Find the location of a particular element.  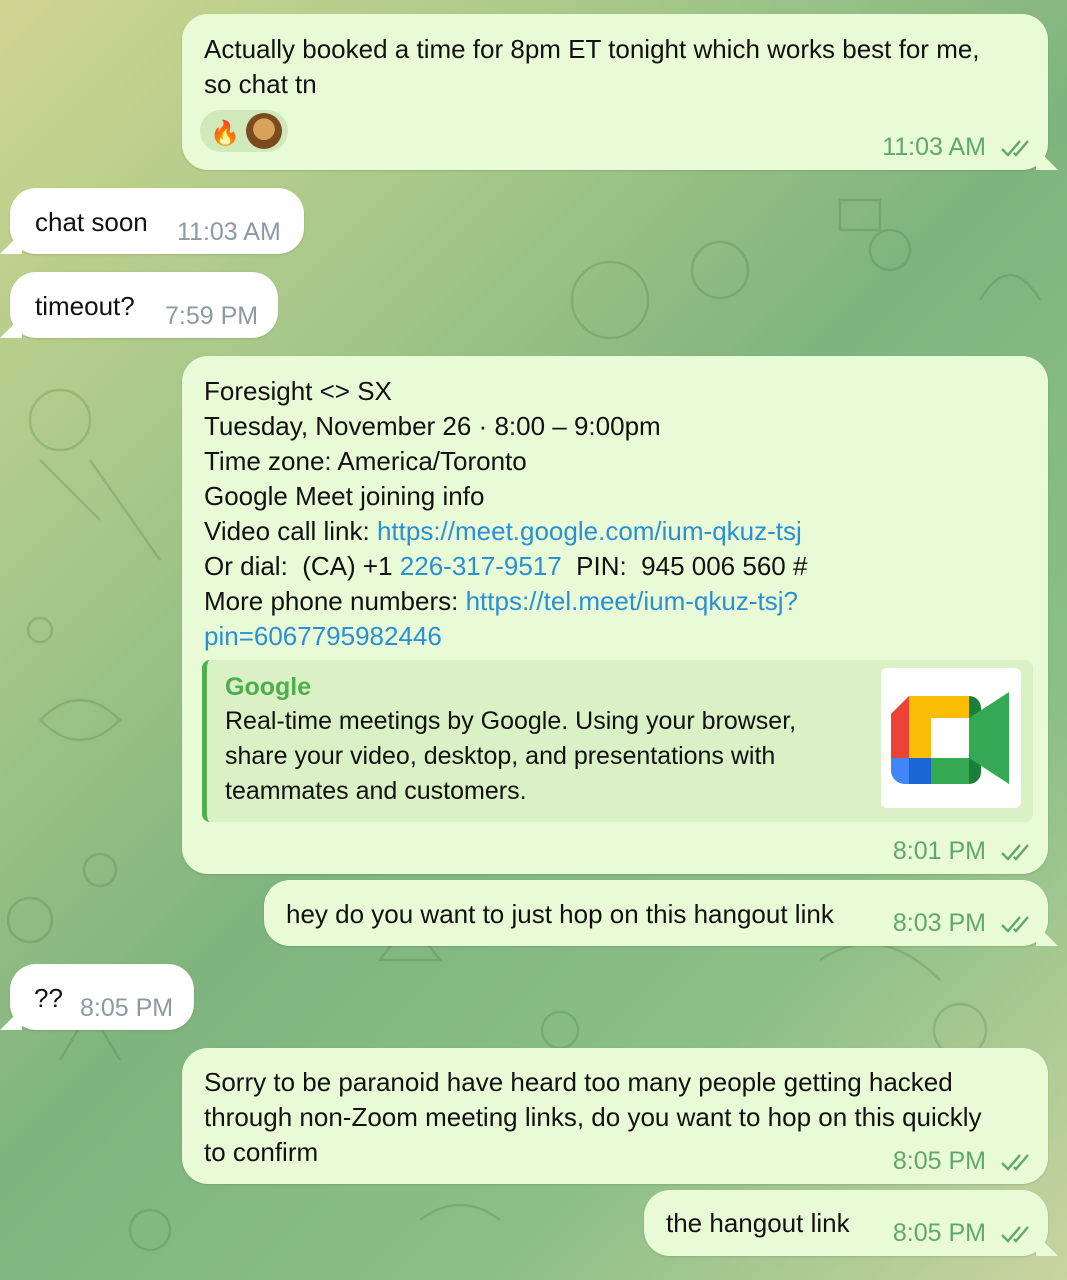

message-text-line: to confirm is located at coordinates (261, 1152).